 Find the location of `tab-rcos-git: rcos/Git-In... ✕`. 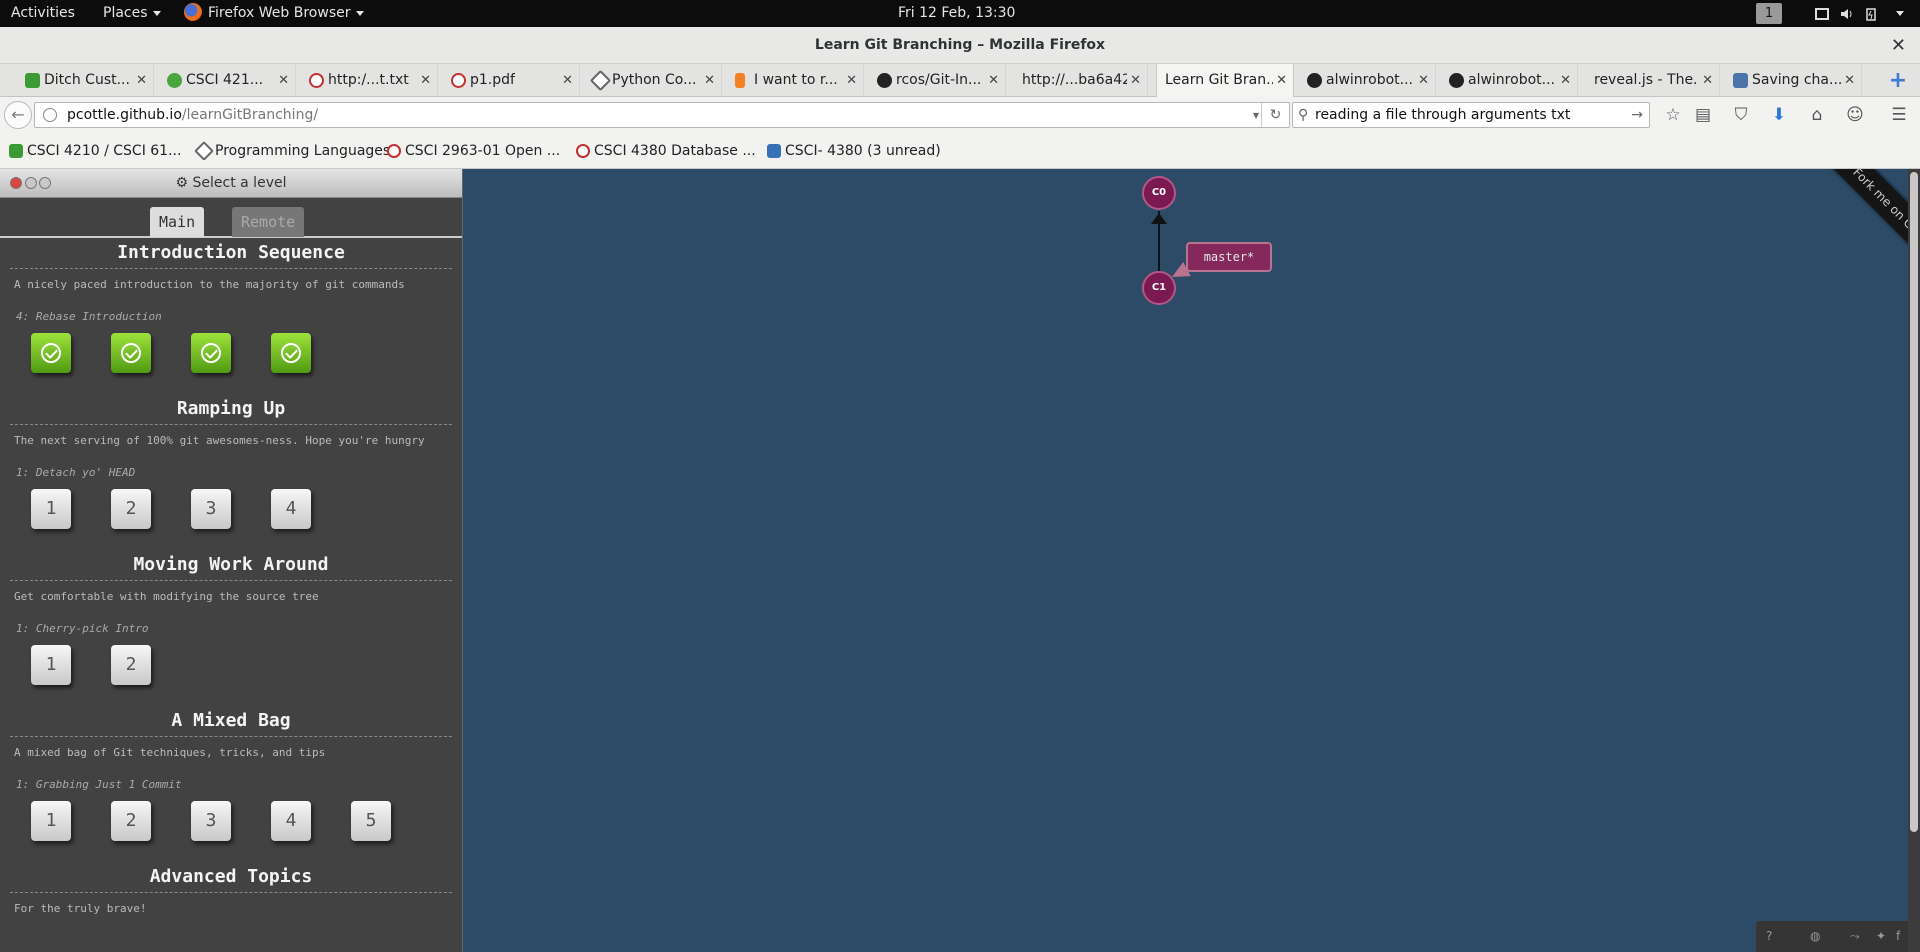

tab-rcos-git: rcos/Git-In... ✕ is located at coordinates (940, 80).